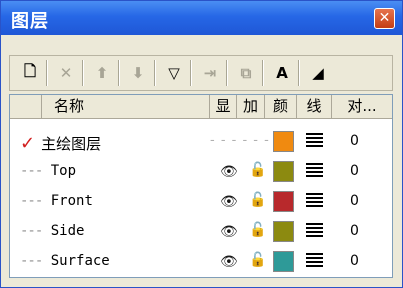 This screenshot has width=403, height=288. I want to click on import-button: ⇥, so click(210, 73).